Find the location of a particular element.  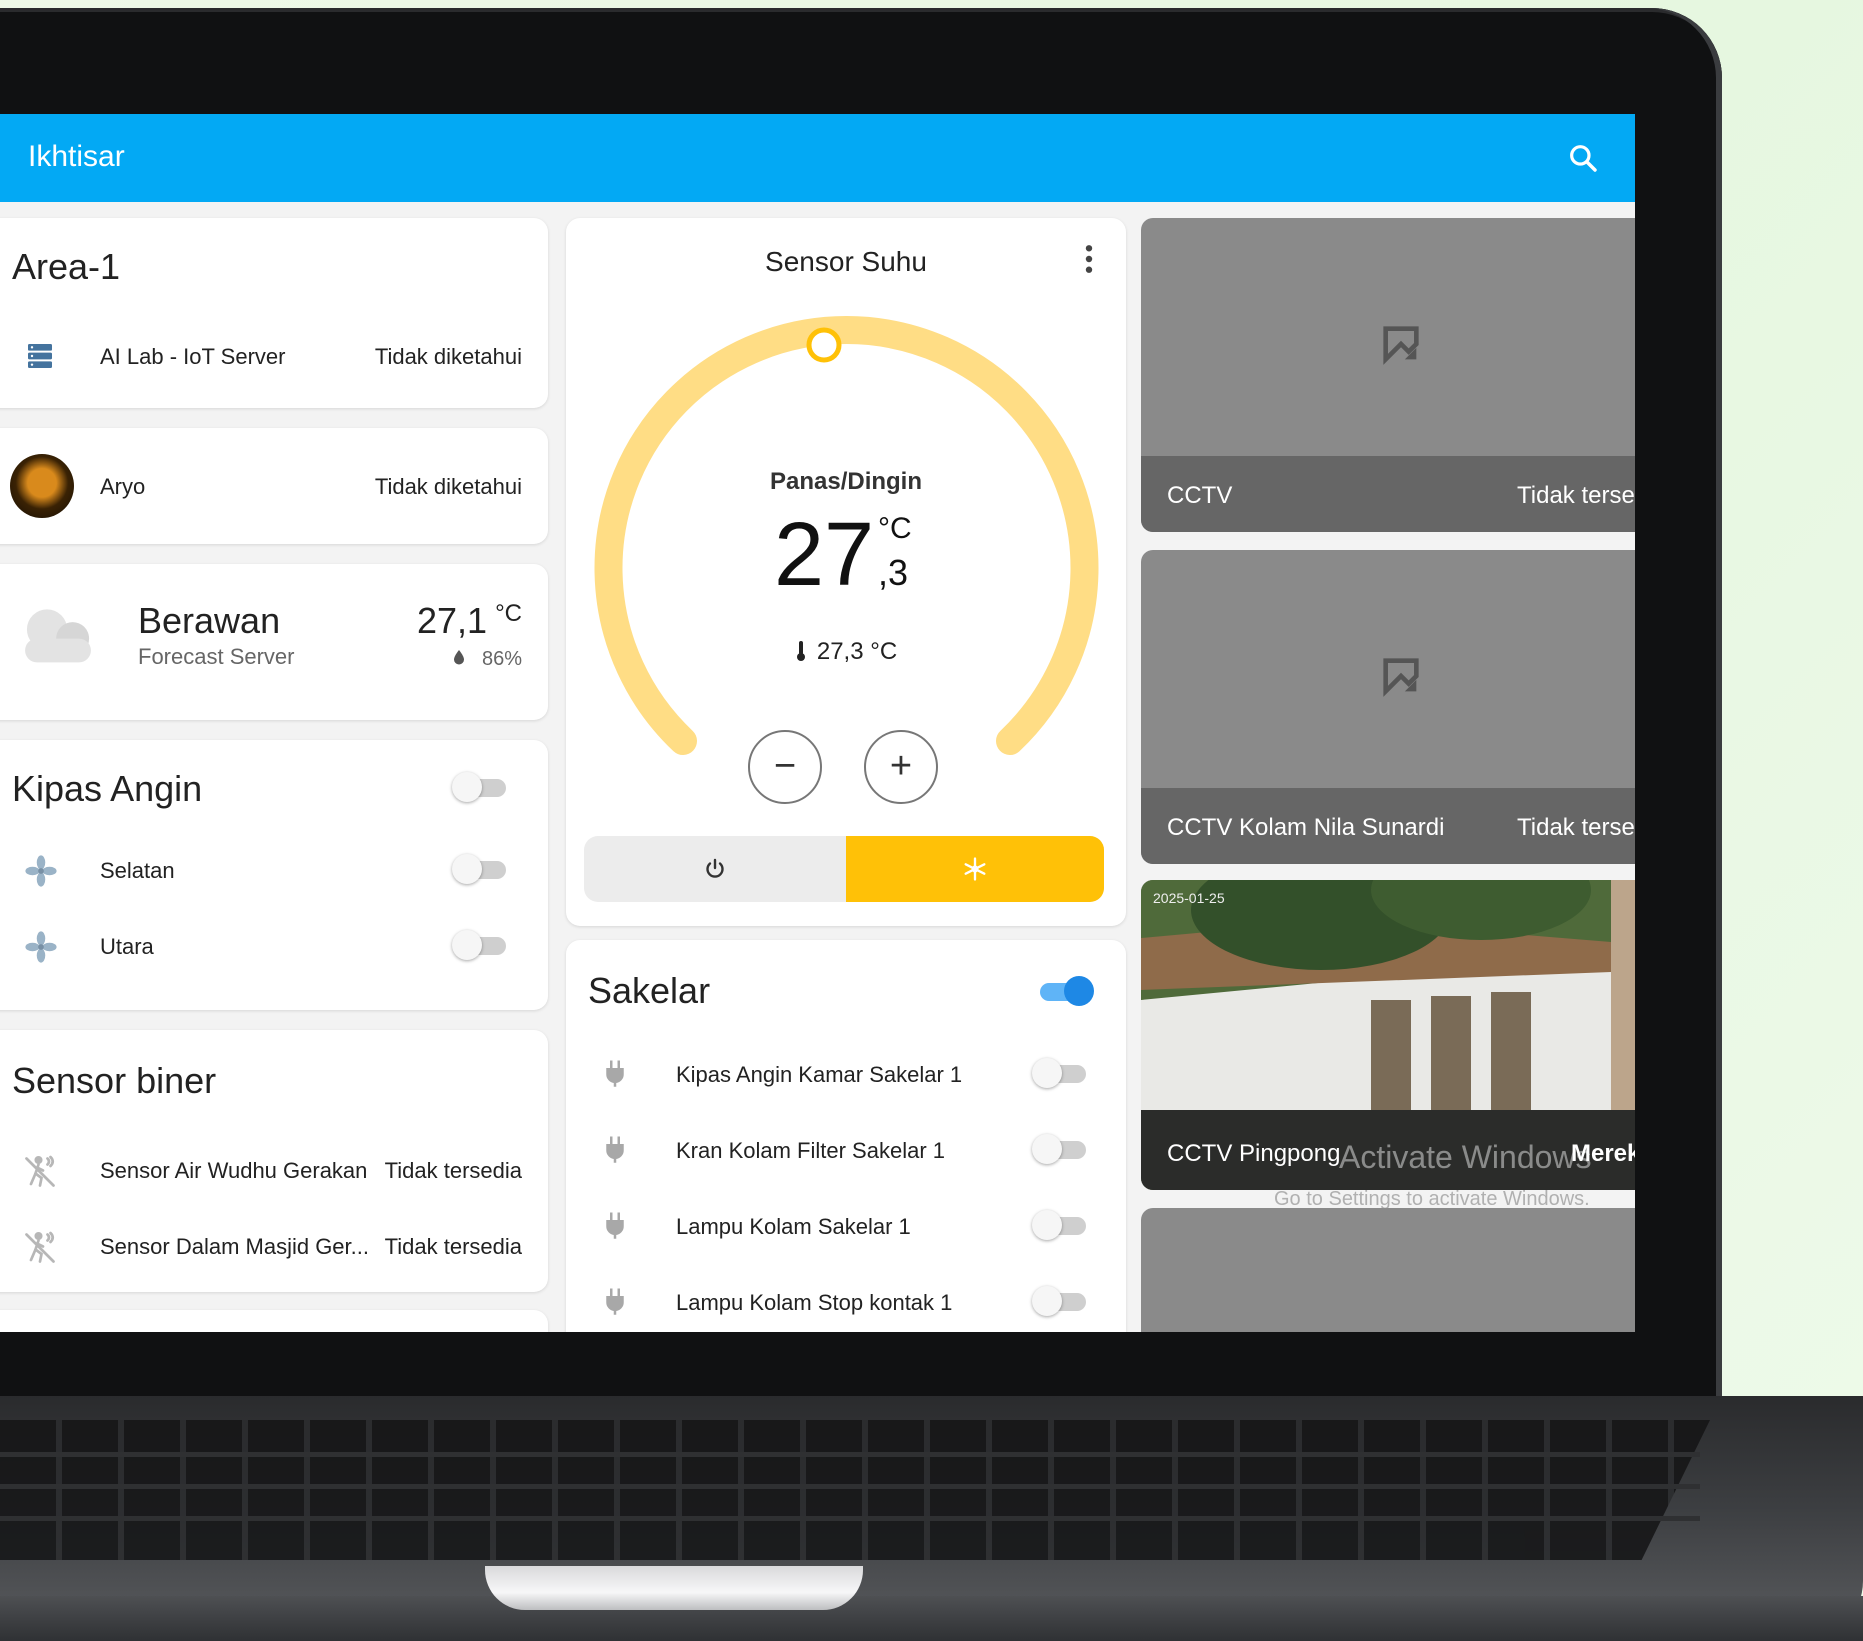

switch-row-label: Lampu Kolam Stop kontak 1 is located at coordinates (814, 1302).